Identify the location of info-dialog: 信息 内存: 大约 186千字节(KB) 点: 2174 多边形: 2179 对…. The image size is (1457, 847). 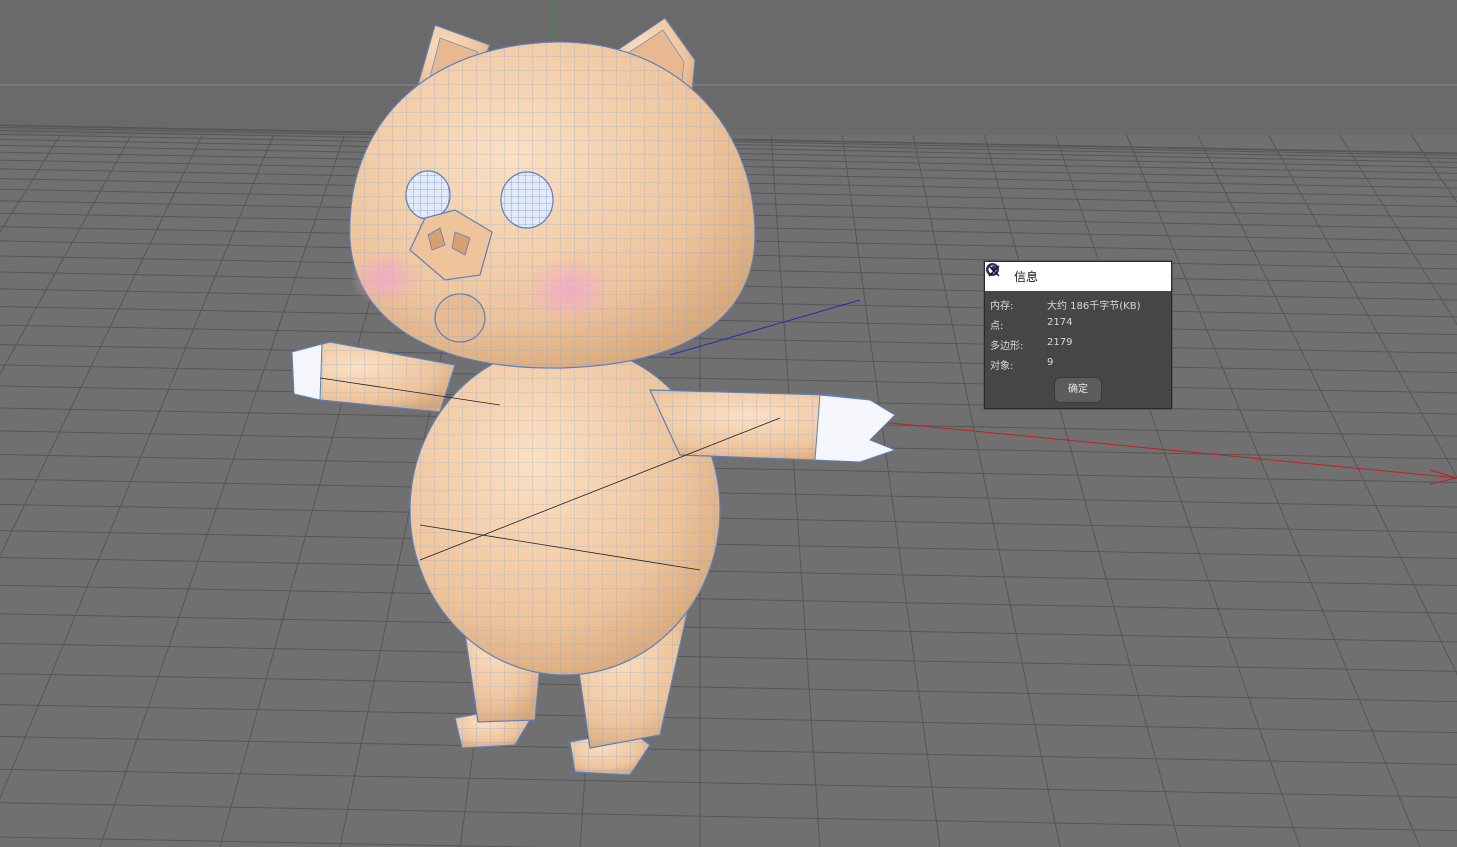
(1078, 335).